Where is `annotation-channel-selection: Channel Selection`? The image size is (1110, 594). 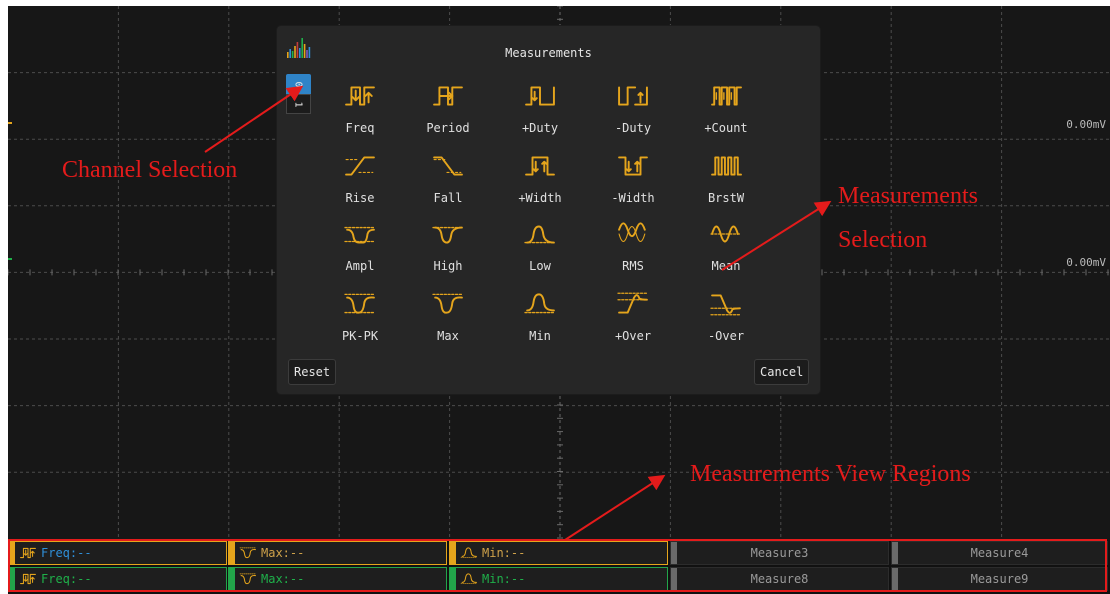 annotation-channel-selection: Channel Selection is located at coordinates (150, 170).